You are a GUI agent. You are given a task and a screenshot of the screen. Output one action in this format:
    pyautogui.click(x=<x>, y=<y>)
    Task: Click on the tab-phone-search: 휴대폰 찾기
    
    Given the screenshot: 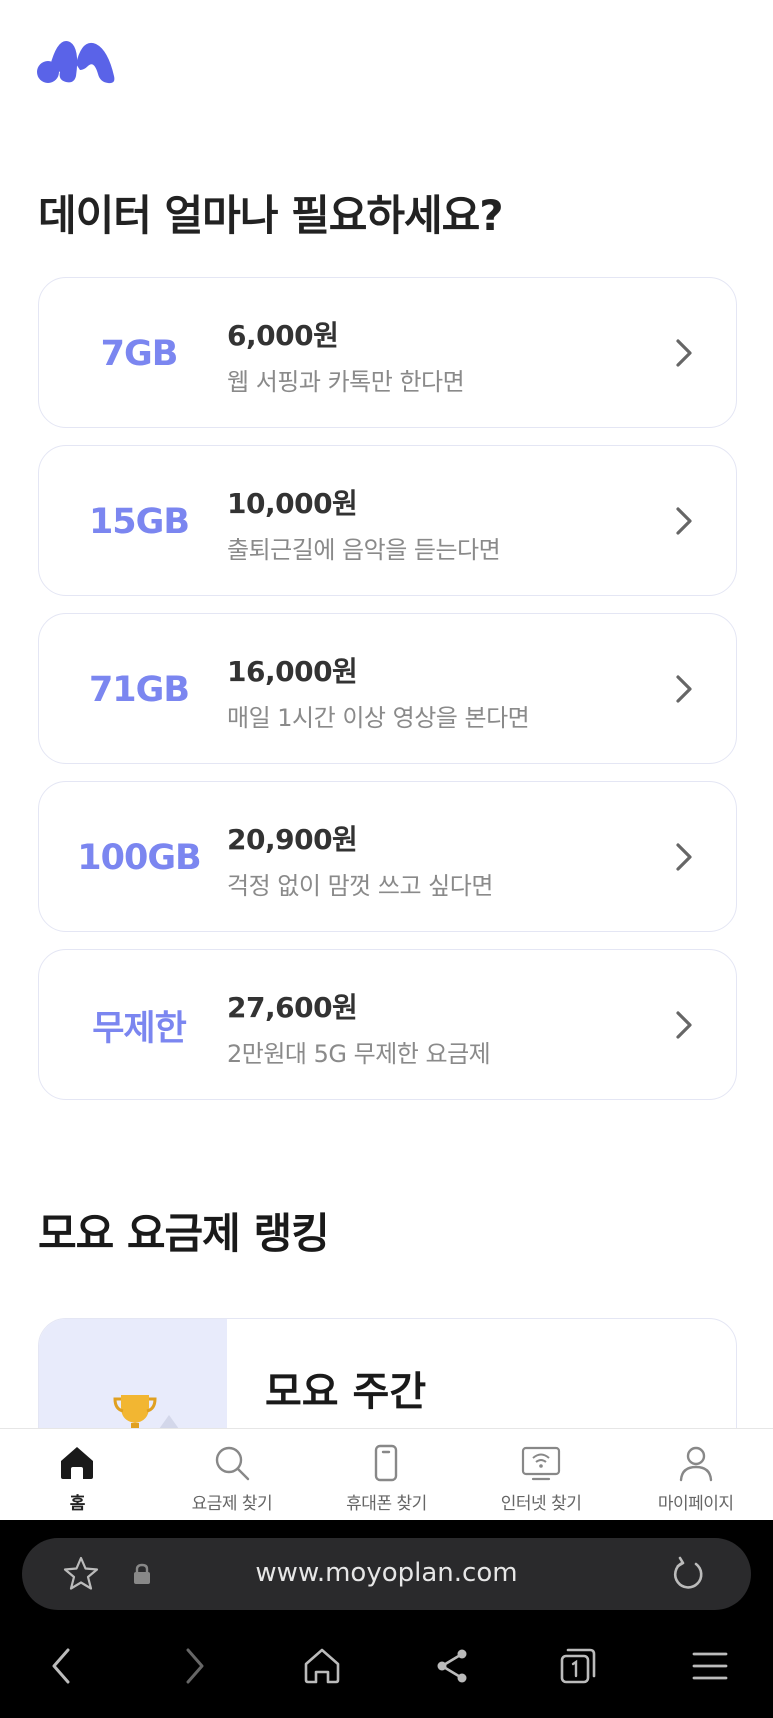 What is the action you would take?
    pyautogui.click(x=386, y=1475)
    